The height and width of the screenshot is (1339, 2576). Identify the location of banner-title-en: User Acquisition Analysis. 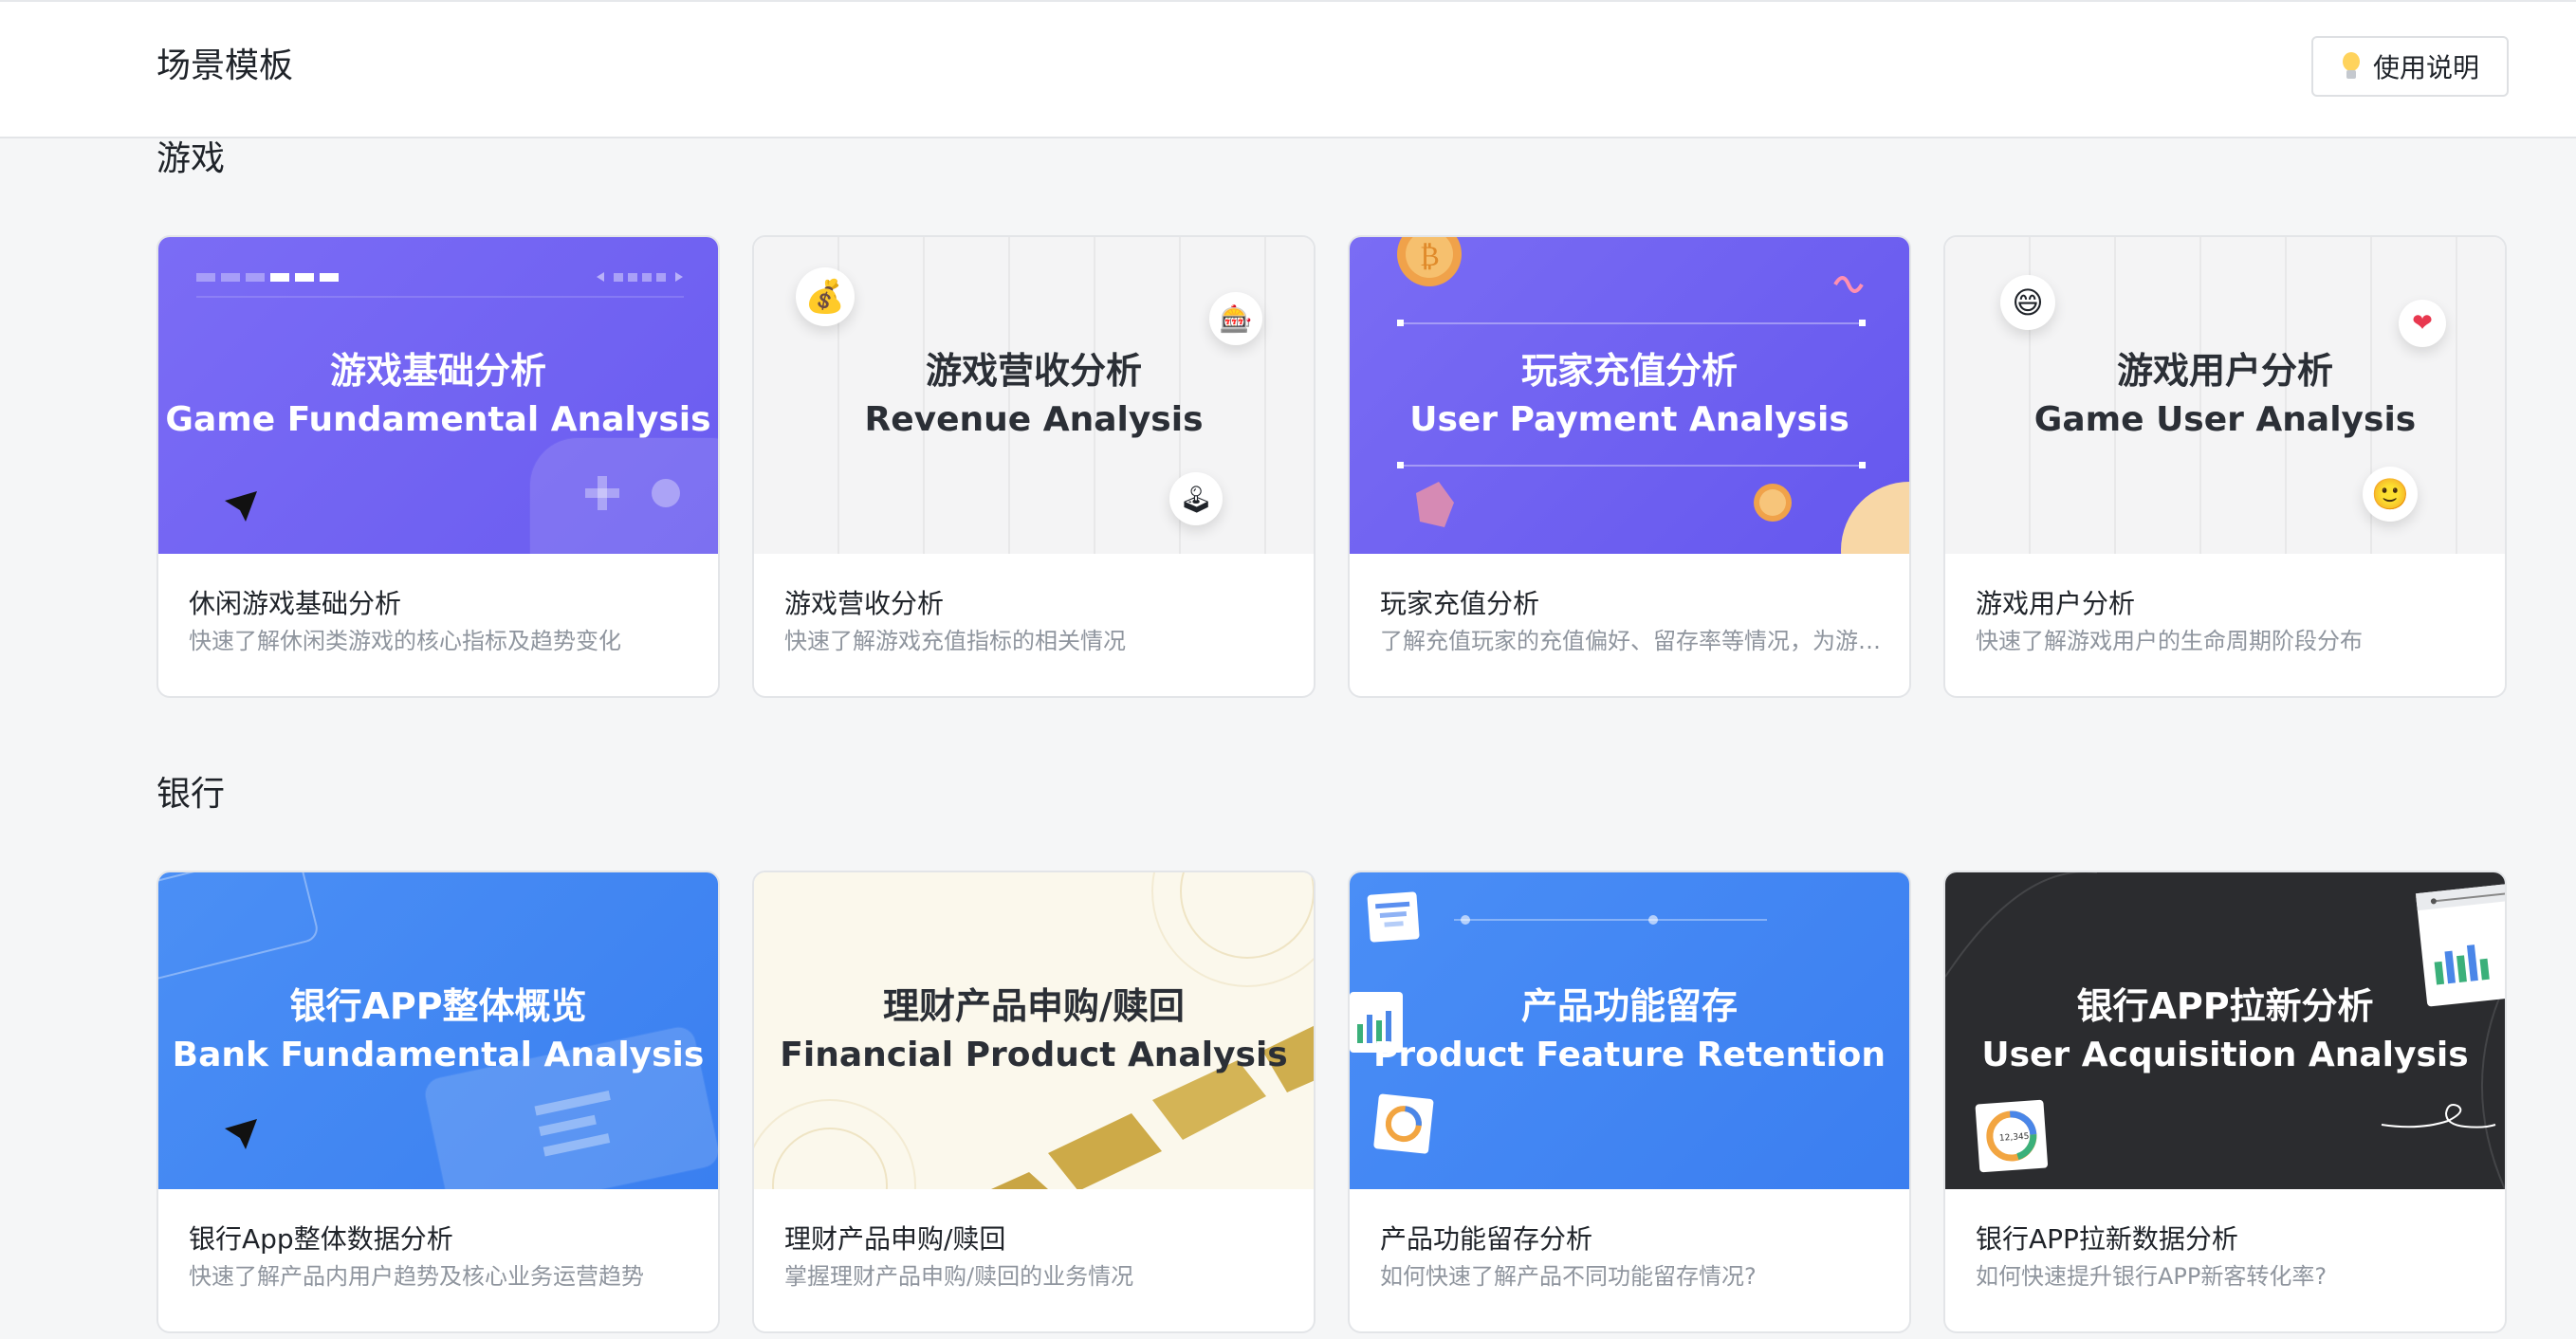
(2225, 1055).